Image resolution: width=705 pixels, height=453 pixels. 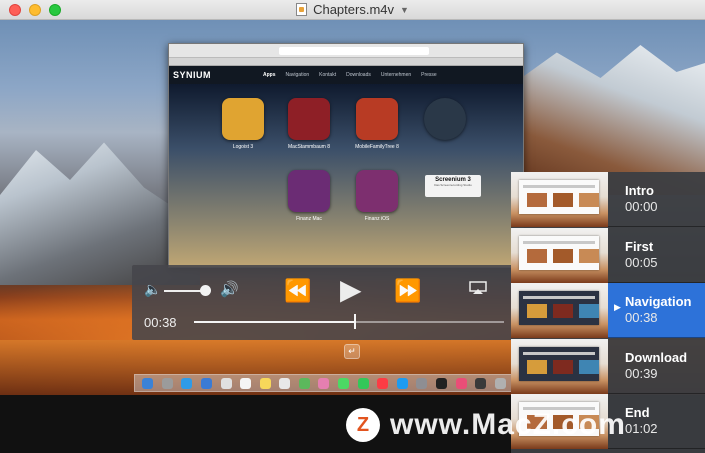 I want to click on airplay-icon, so click(x=478, y=288).